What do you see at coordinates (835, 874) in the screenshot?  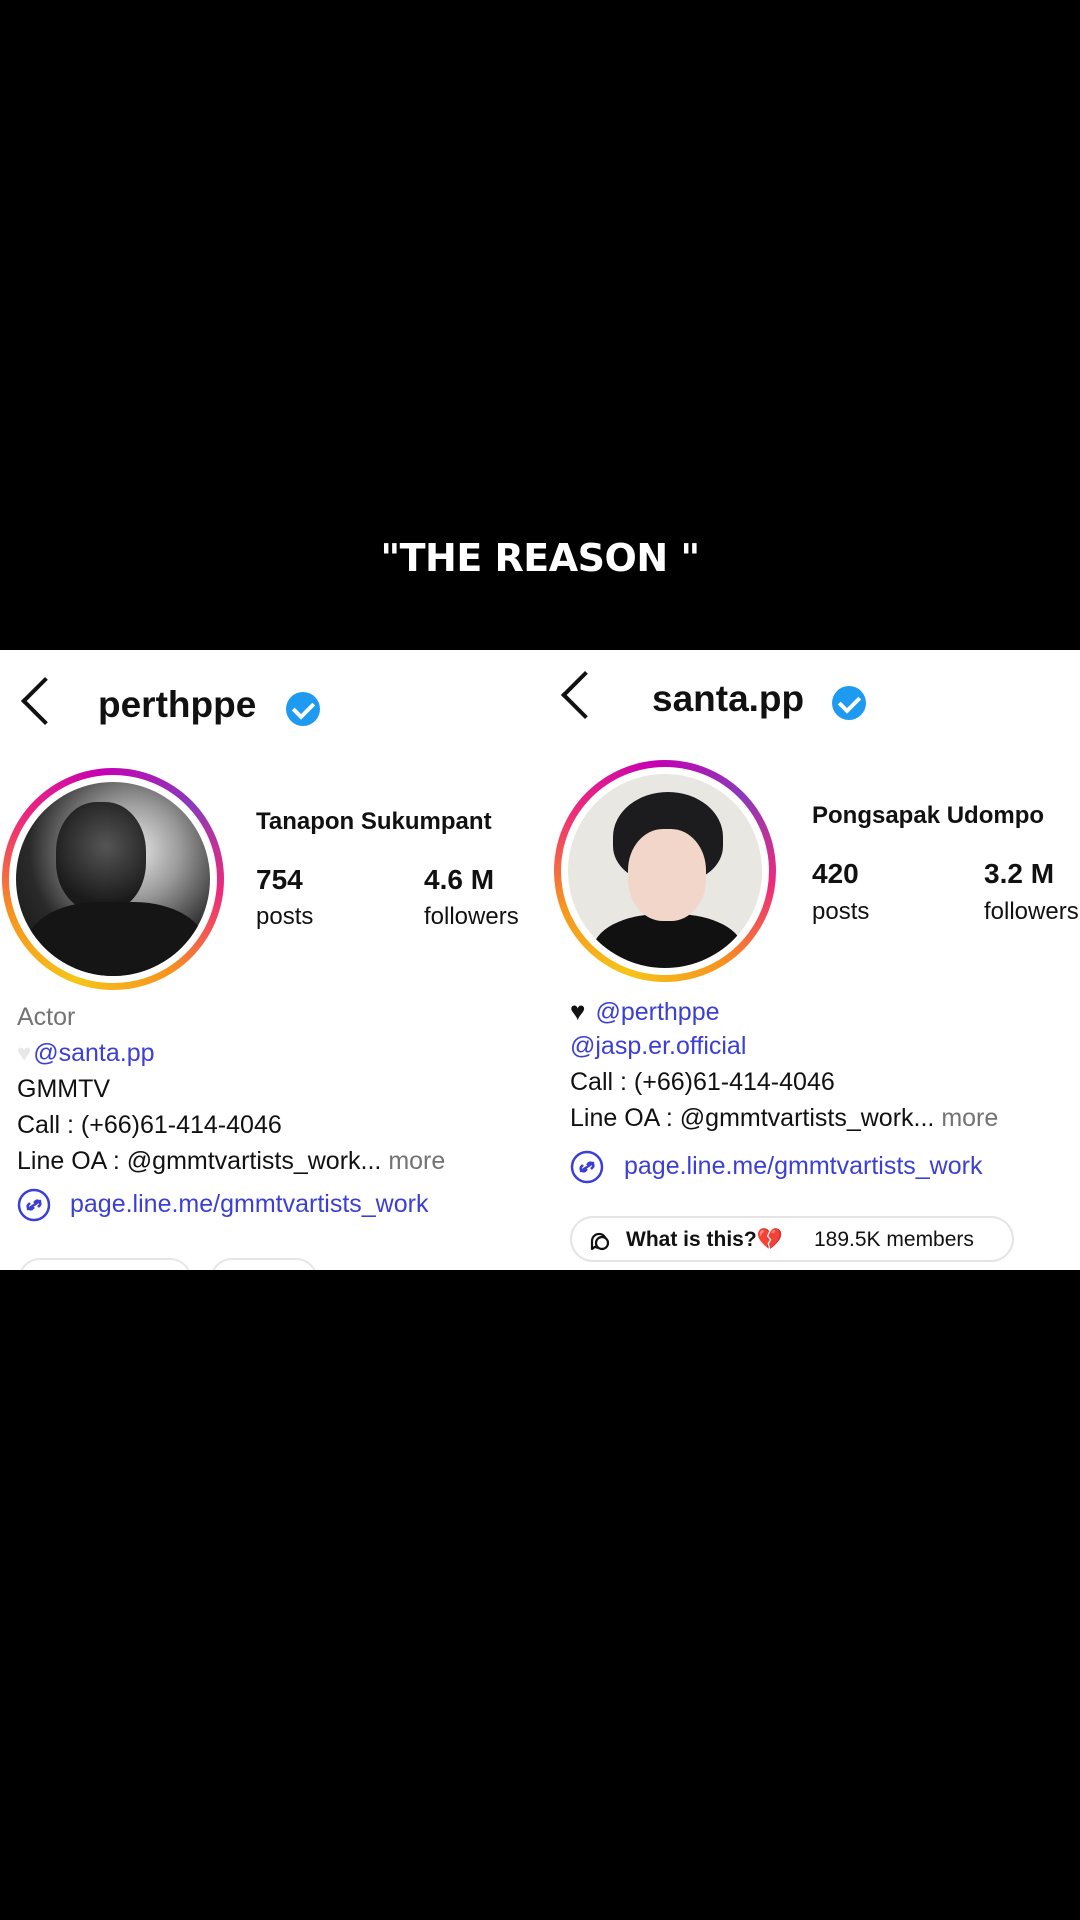 I see `posts-count: 420` at bounding box center [835, 874].